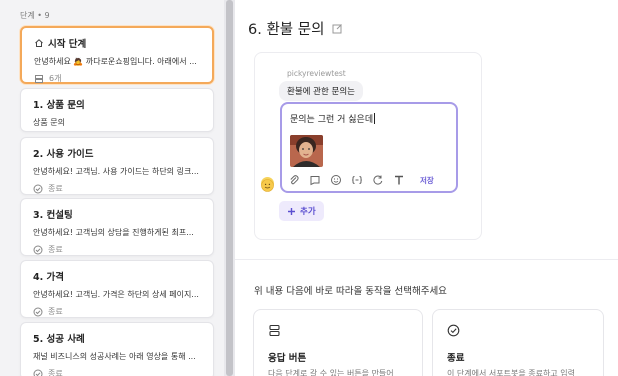 This screenshot has height=376, width=618. What do you see at coordinates (316, 73) in the screenshot?
I see `sender-name: pickyreviewtest` at bounding box center [316, 73].